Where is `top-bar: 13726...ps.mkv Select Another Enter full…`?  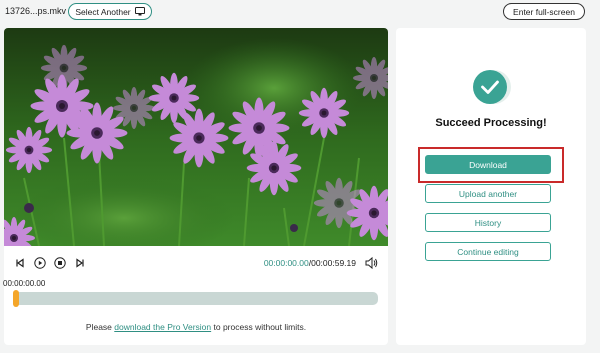 top-bar: 13726...ps.mkv Select Another Enter full… is located at coordinates (300, 12).